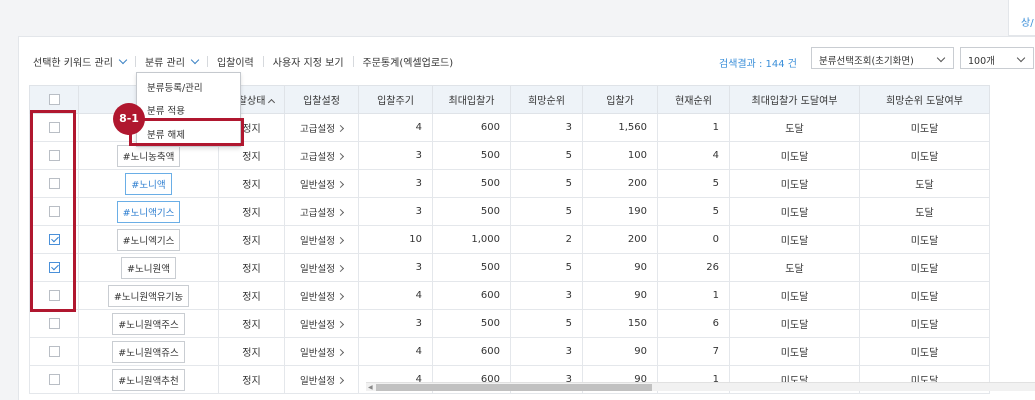 Image resolution: width=1035 pixels, height=400 pixels. I want to click on table-row: #노니원액주스 정지 일반설정 3 500 5 150 6 미도달 미도달, so click(509, 323).